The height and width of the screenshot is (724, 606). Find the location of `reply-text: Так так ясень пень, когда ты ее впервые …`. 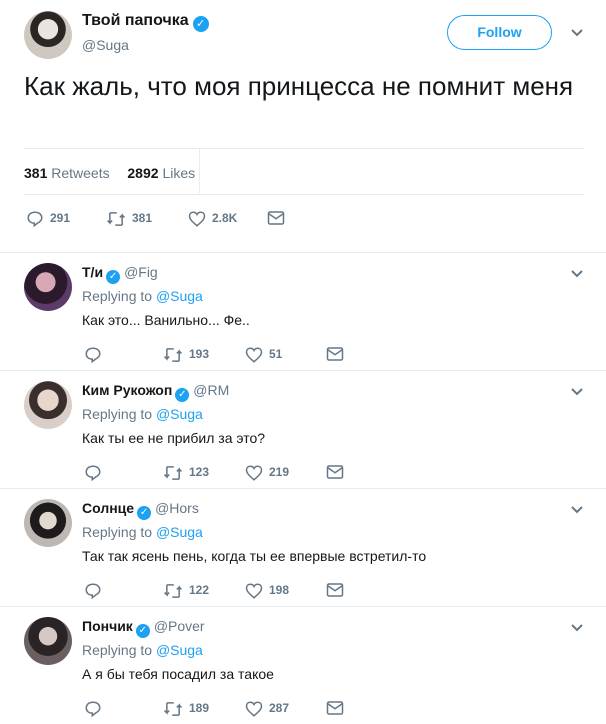

reply-text: Так так ясень пень, когда ты ее впервые … is located at coordinates (254, 556).